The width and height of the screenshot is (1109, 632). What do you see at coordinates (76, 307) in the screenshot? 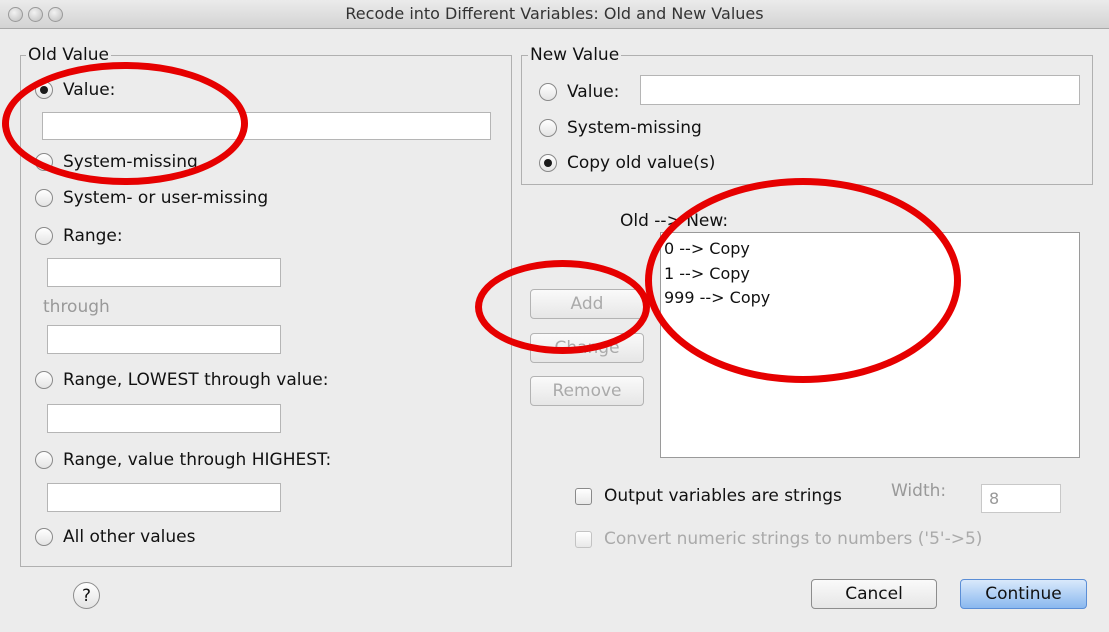
I see `through-label: through` at bounding box center [76, 307].